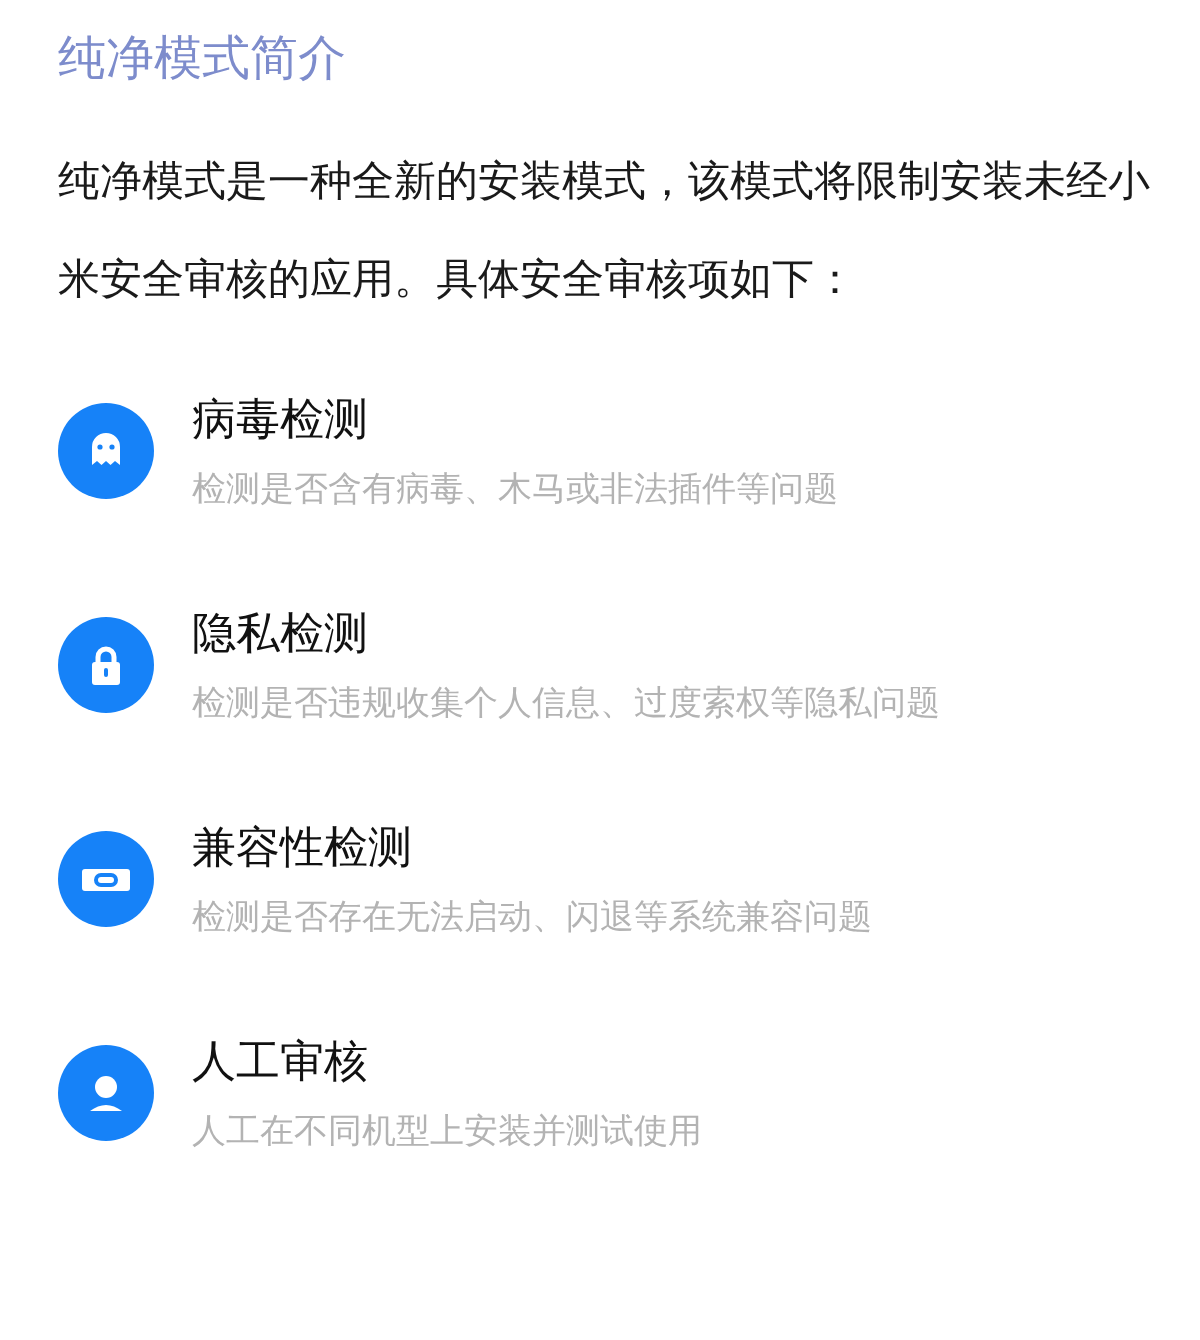  What do you see at coordinates (566, 702) in the screenshot?
I see `check-description: 检测是否违规收集个人信息、过度索权等隐私问题` at bounding box center [566, 702].